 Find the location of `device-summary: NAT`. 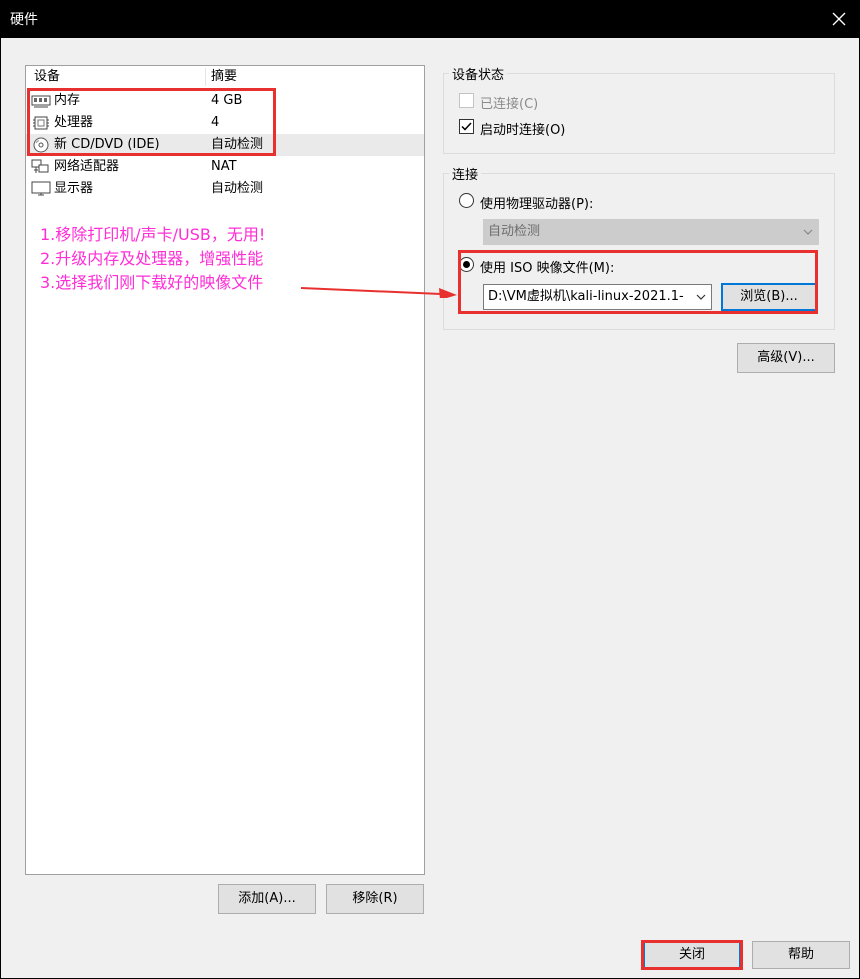

device-summary: NAT is located at coordinates (224, 166).